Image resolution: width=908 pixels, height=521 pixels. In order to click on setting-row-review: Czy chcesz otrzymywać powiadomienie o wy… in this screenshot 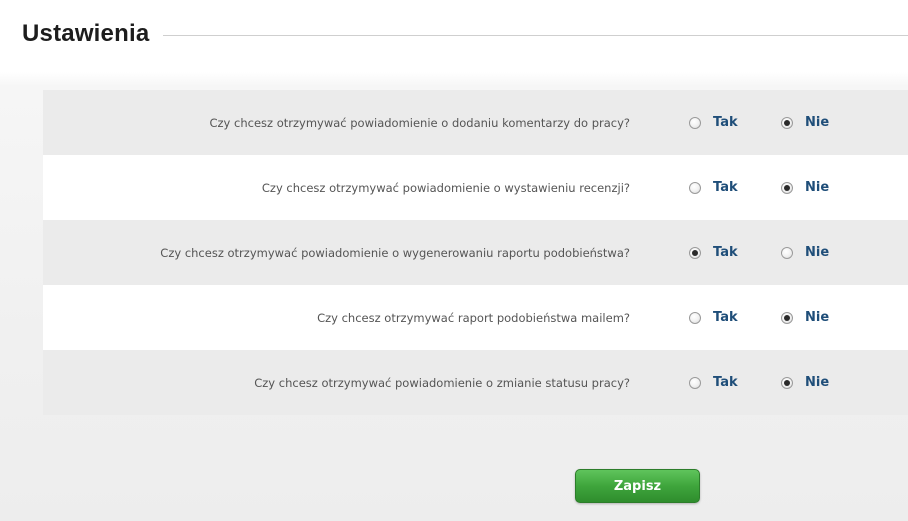, I will do `click(475, 187)`.